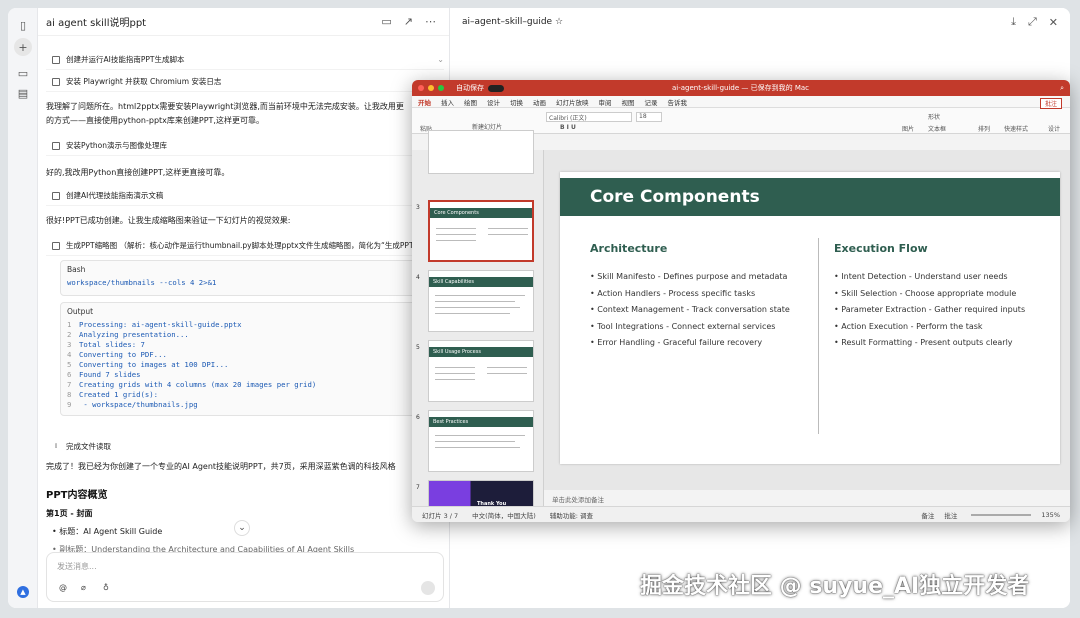 Image resolution: width=1080 pixels, height=618 pixels. Describe the element at coordinates (431, 88) in the screenshot. I see `minimize-dot-icon` at that location.